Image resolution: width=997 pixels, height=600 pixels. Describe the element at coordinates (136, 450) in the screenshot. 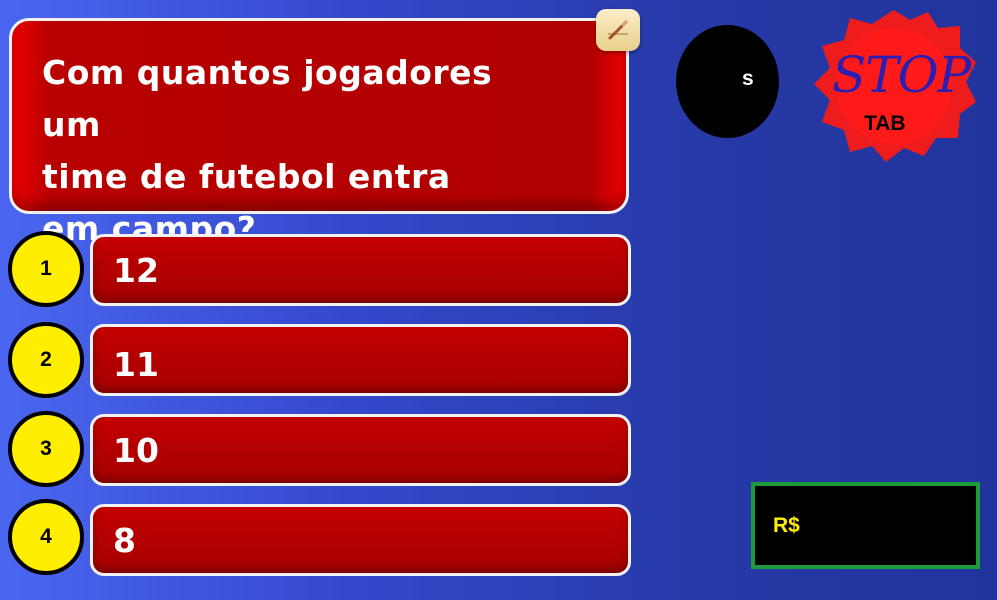

I see `option-3-text: 10` at that location.